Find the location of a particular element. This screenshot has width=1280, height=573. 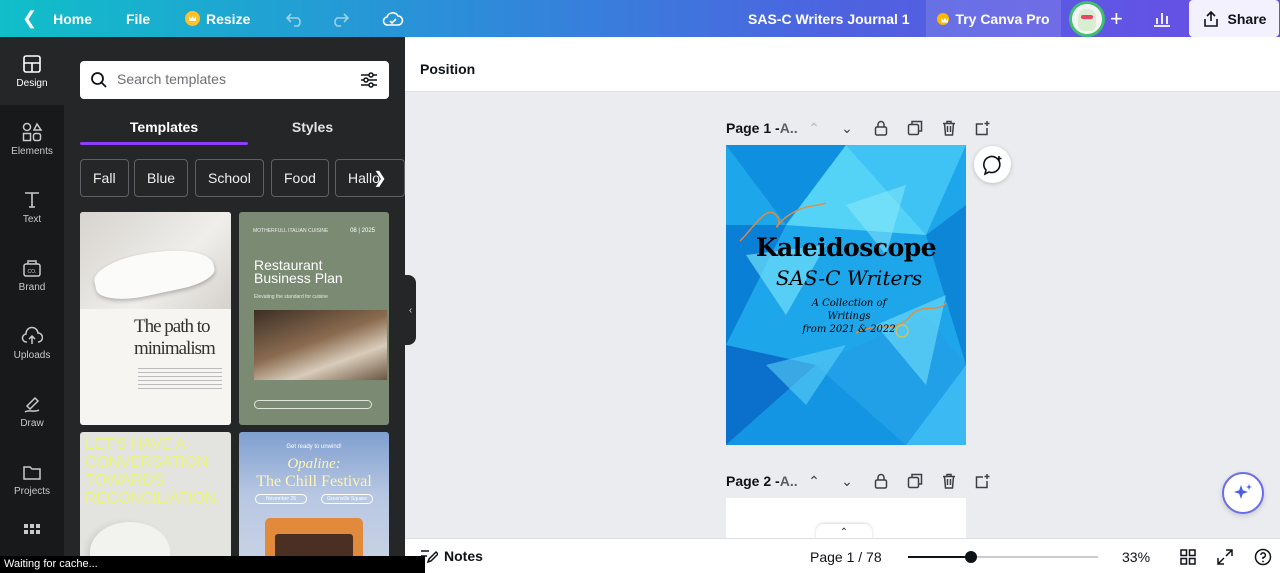

cover-subtitle: SAS-C Writers is located at coordinates (846, 278).